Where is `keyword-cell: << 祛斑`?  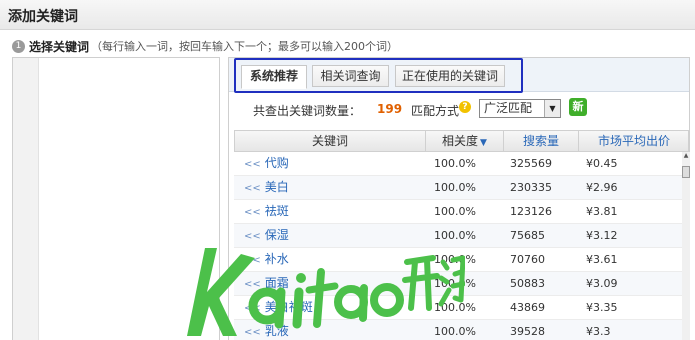
keyword-cell: << 祛斑 is located at coordinates (266, 211).